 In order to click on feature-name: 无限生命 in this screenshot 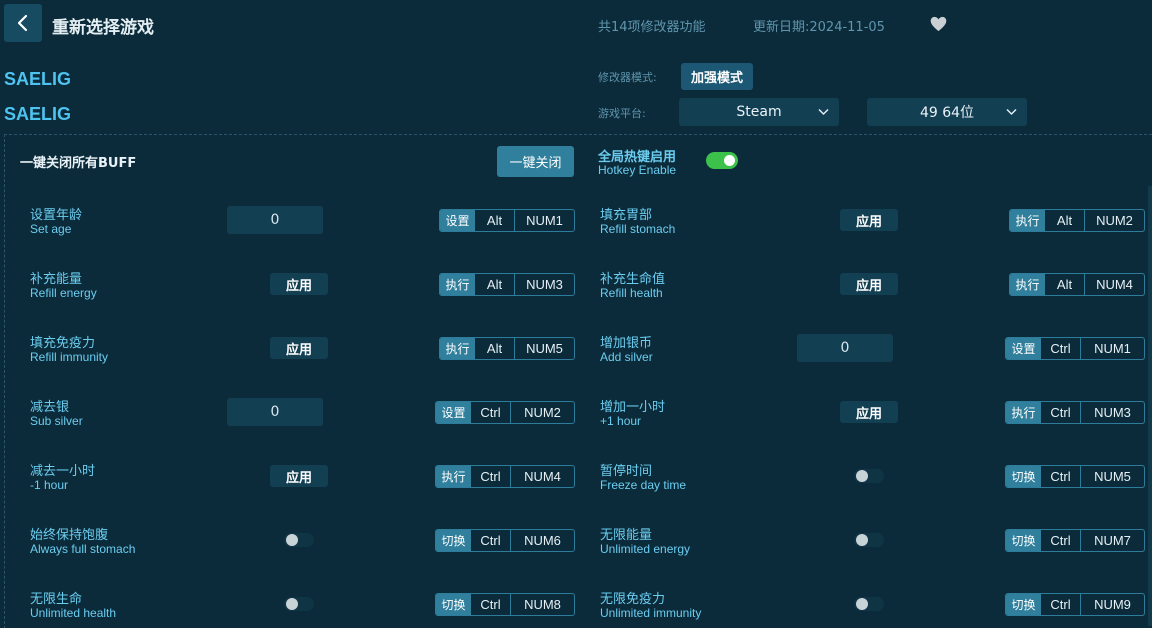, I will do `click(56, 599)`.